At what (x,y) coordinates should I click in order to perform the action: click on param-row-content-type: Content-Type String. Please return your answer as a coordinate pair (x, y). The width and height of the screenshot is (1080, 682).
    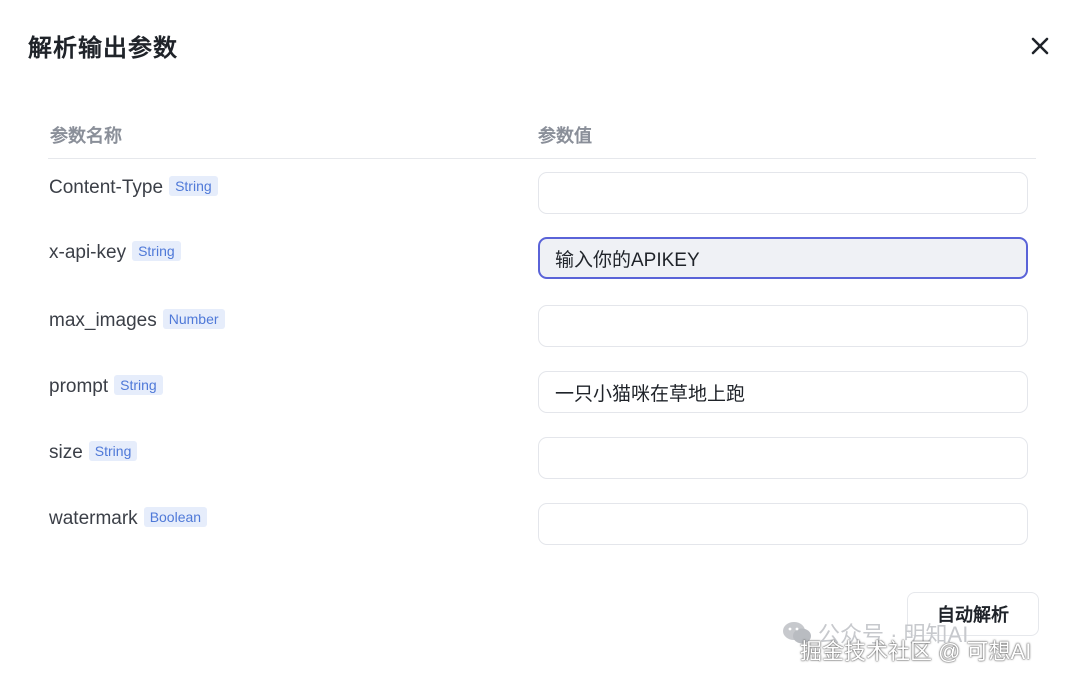
    Looking at the image, I should click on (542, 194).